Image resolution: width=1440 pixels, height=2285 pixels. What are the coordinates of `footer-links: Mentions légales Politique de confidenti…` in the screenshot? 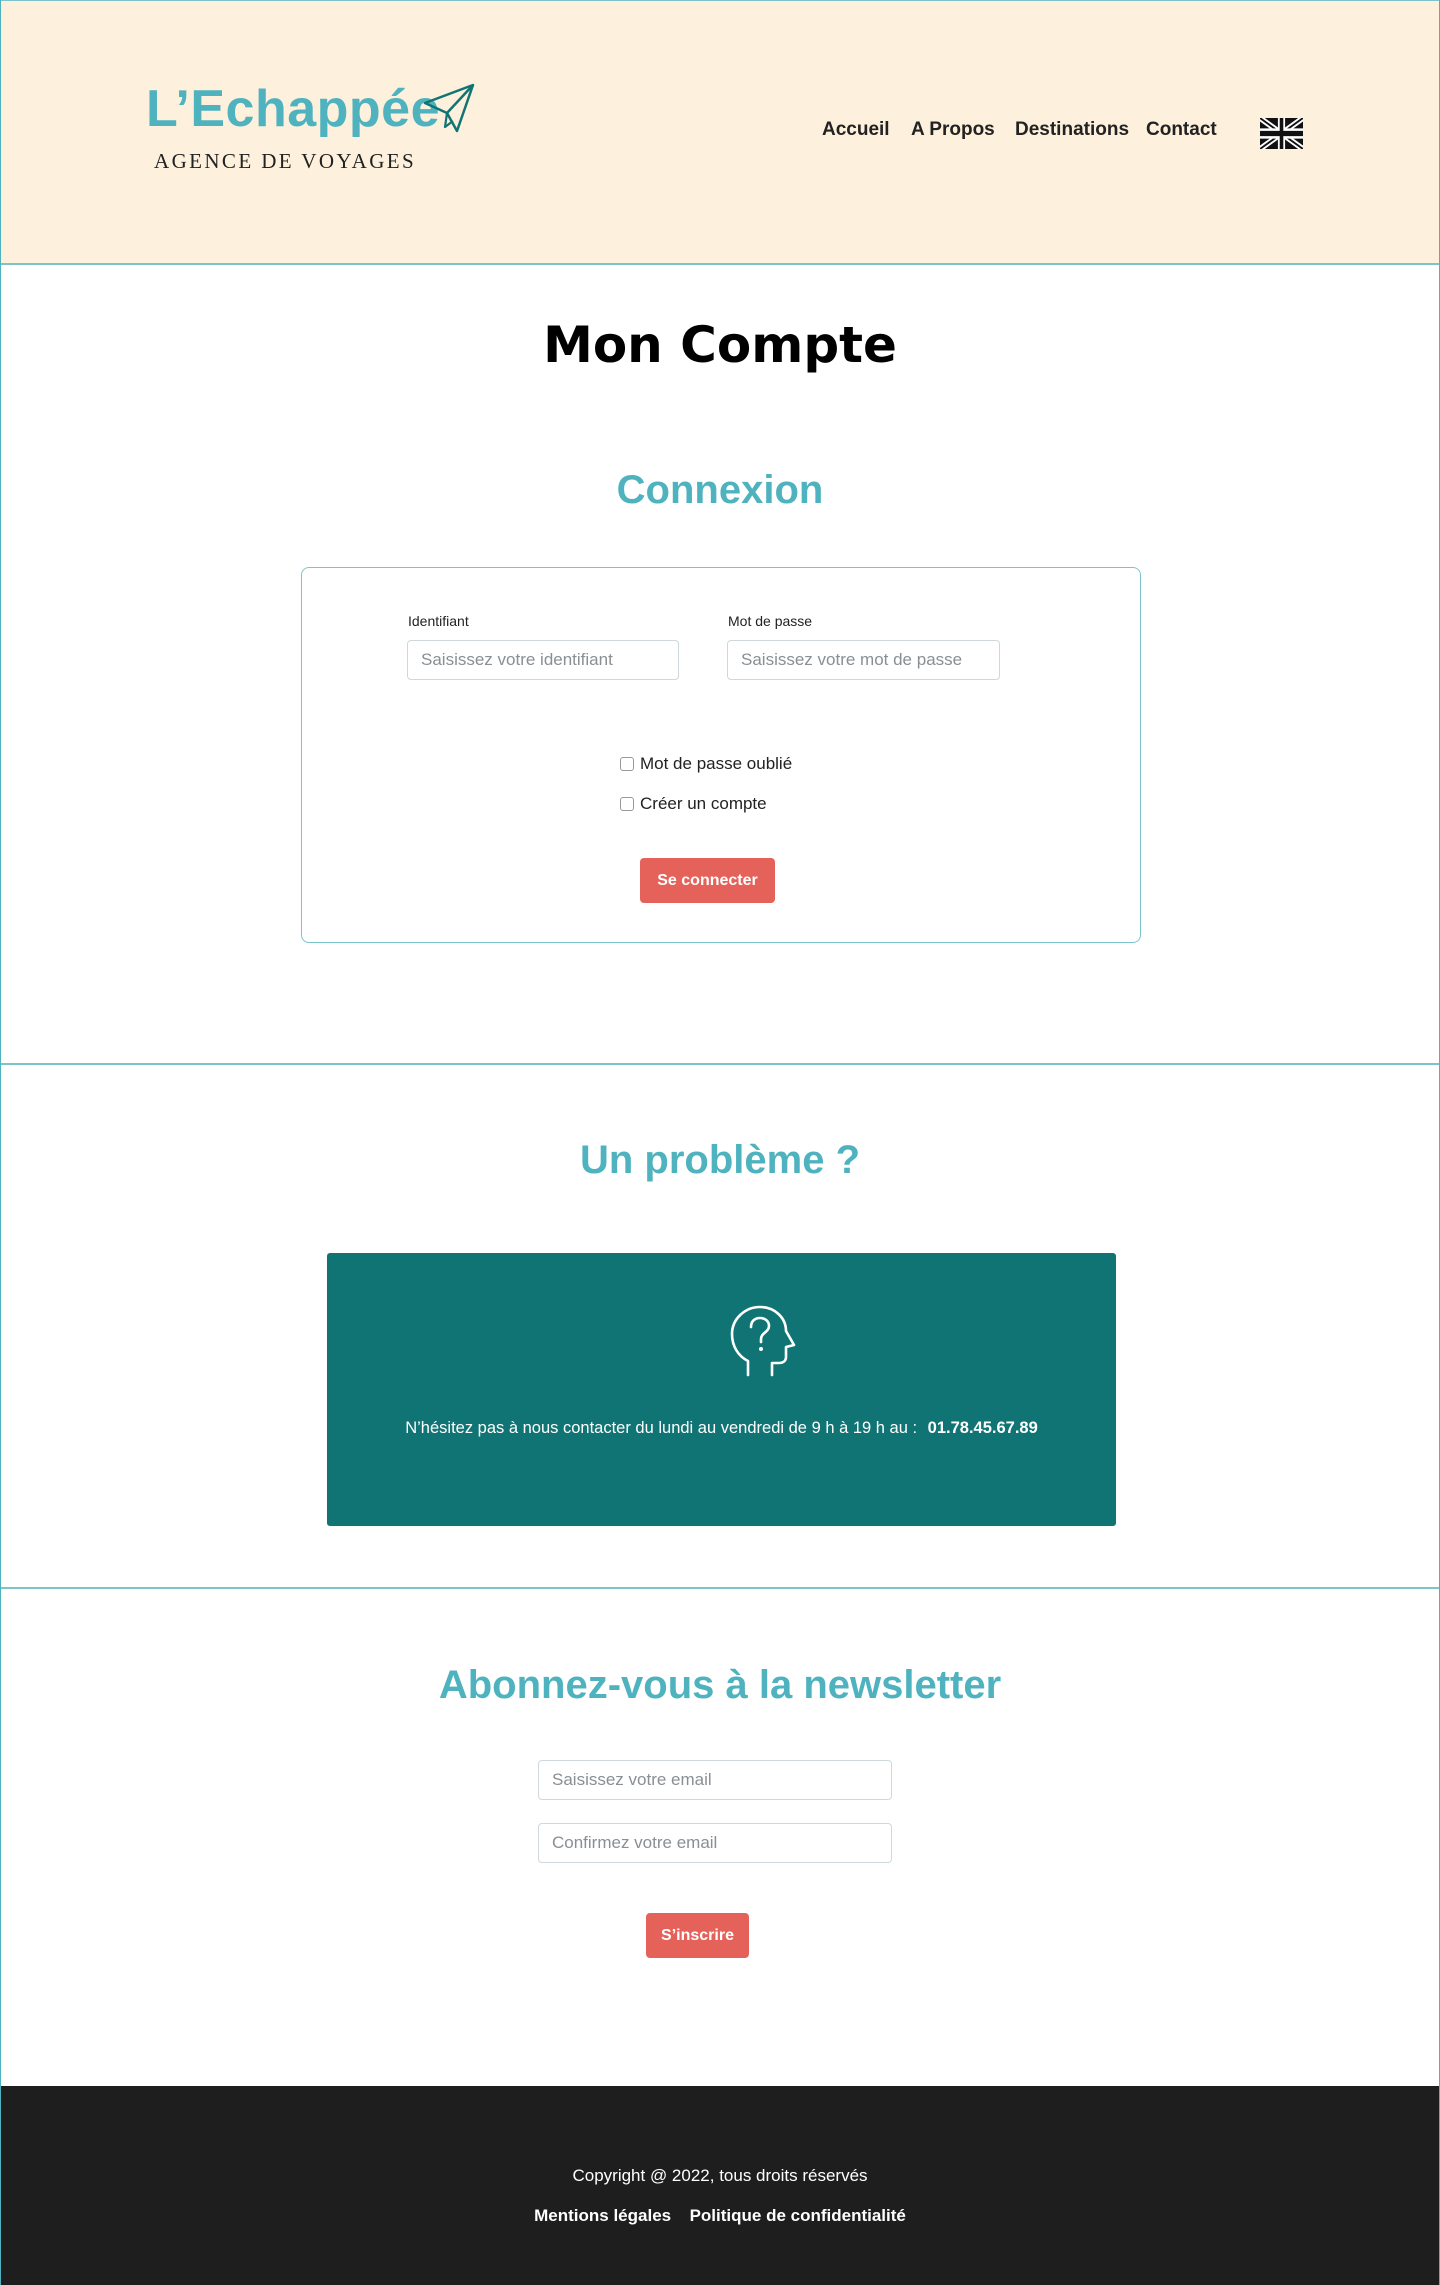 It's located at (720, 2216).